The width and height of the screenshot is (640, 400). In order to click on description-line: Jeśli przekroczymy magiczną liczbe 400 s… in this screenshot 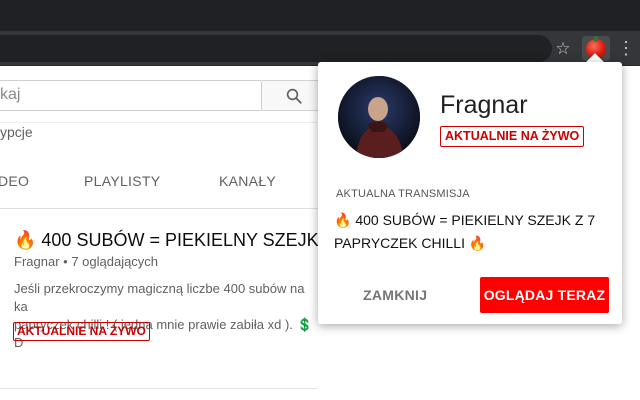, I will do `click(159, 297)`.